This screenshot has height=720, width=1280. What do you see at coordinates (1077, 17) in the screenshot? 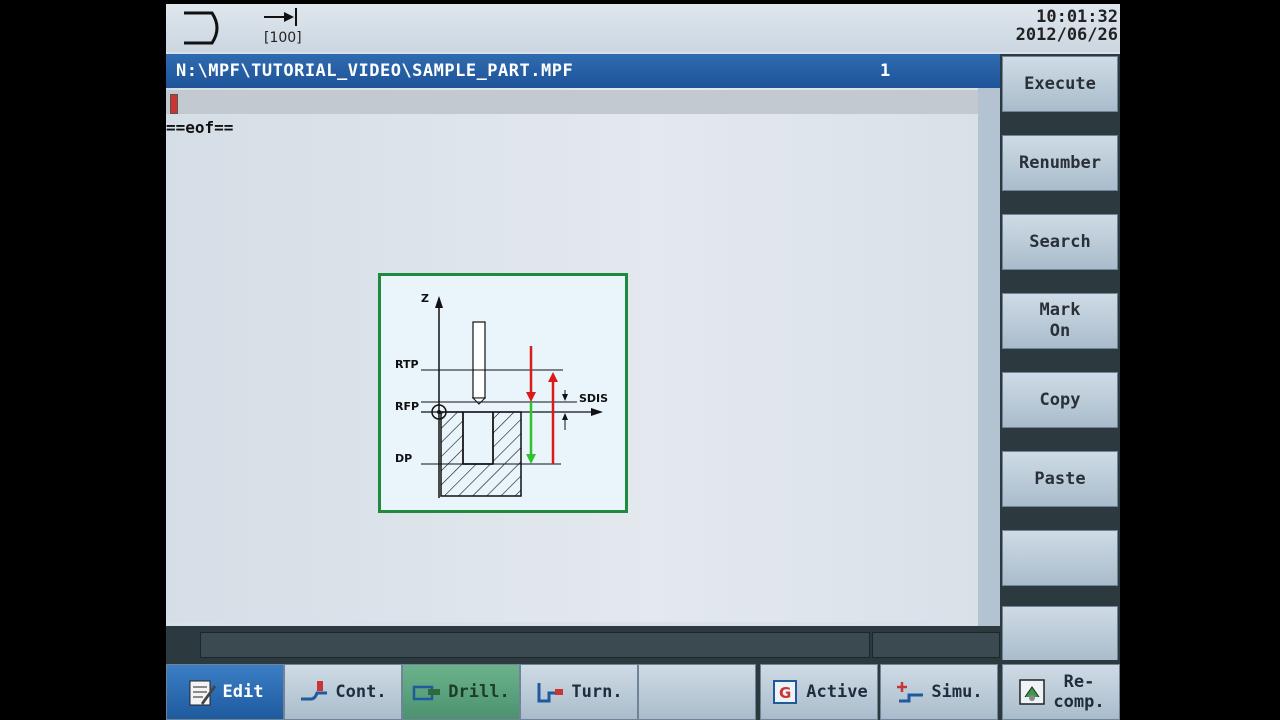
I see `clock-time: 10:01:32` at bounding box center [1077, 17].